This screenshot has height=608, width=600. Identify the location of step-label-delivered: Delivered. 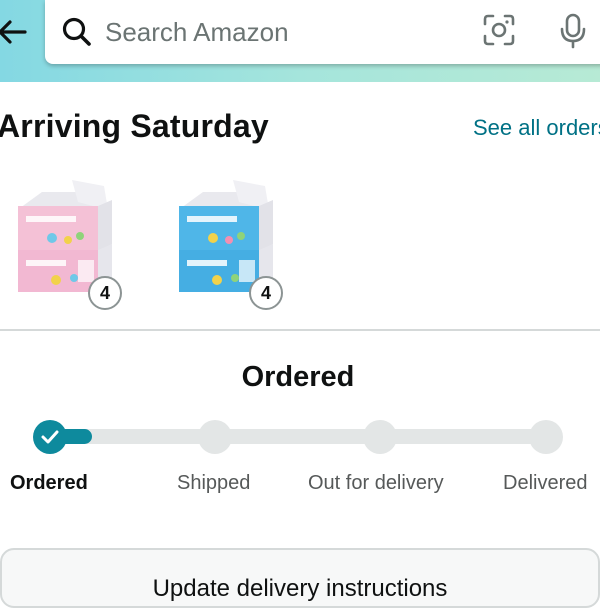
(545, 483).